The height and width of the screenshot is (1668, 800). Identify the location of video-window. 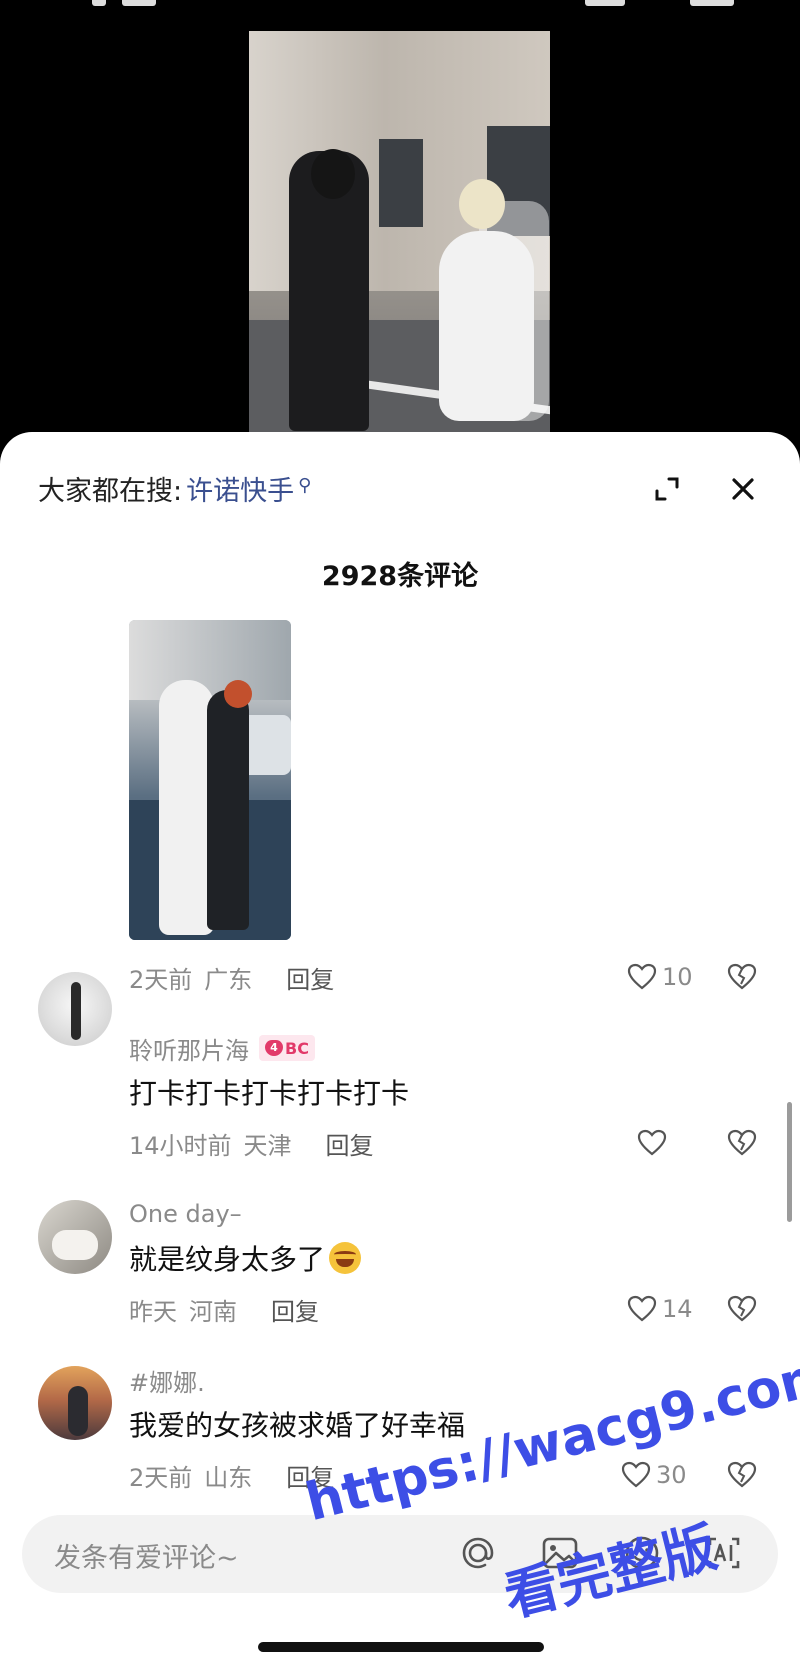
(401, 183).